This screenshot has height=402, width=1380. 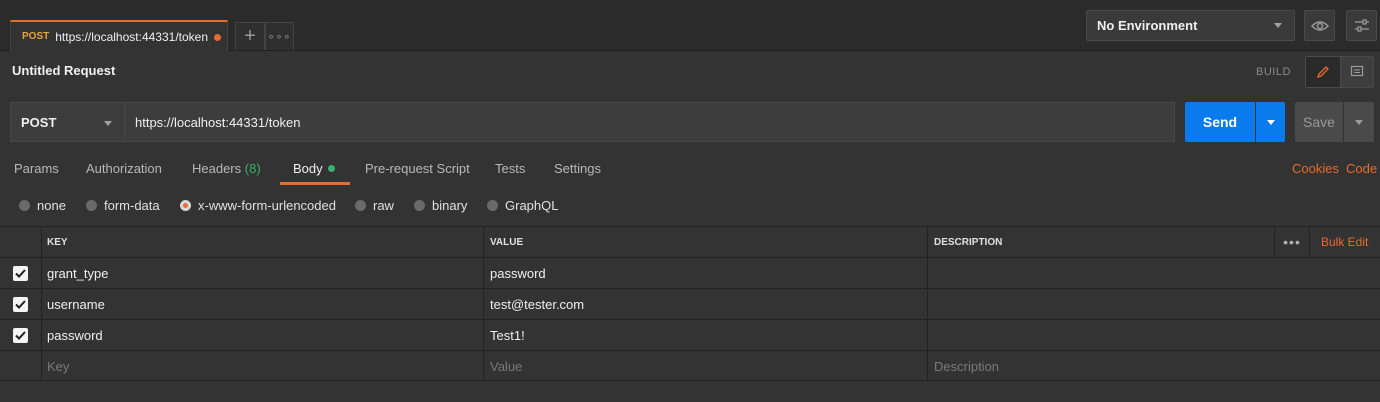 I want to click on body-type-urlencoded: x-www-form-urlencoded, so click(x=258, y=205).